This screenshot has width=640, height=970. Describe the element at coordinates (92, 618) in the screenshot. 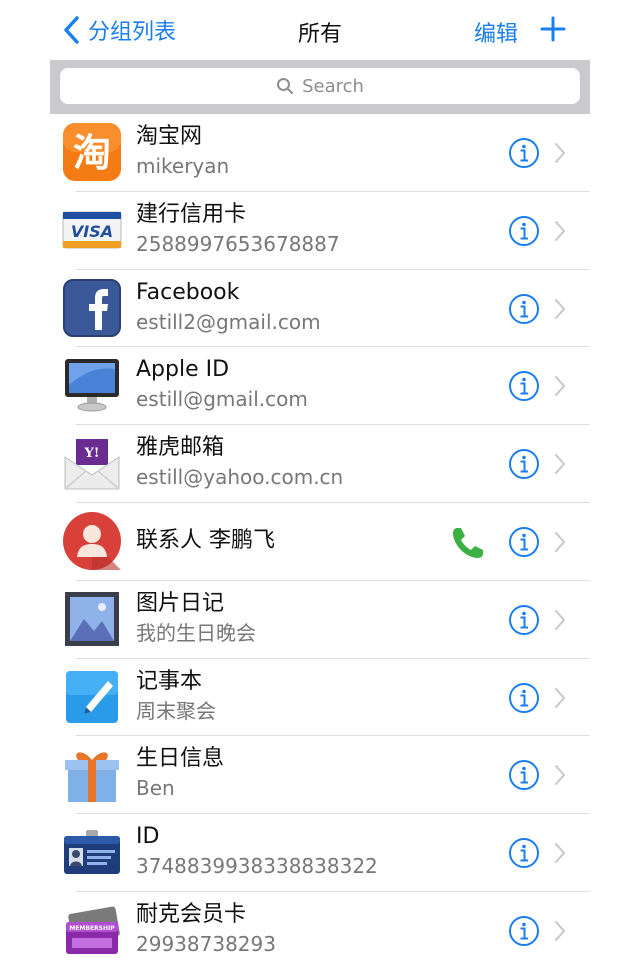

I see `picture-icon` at that location.